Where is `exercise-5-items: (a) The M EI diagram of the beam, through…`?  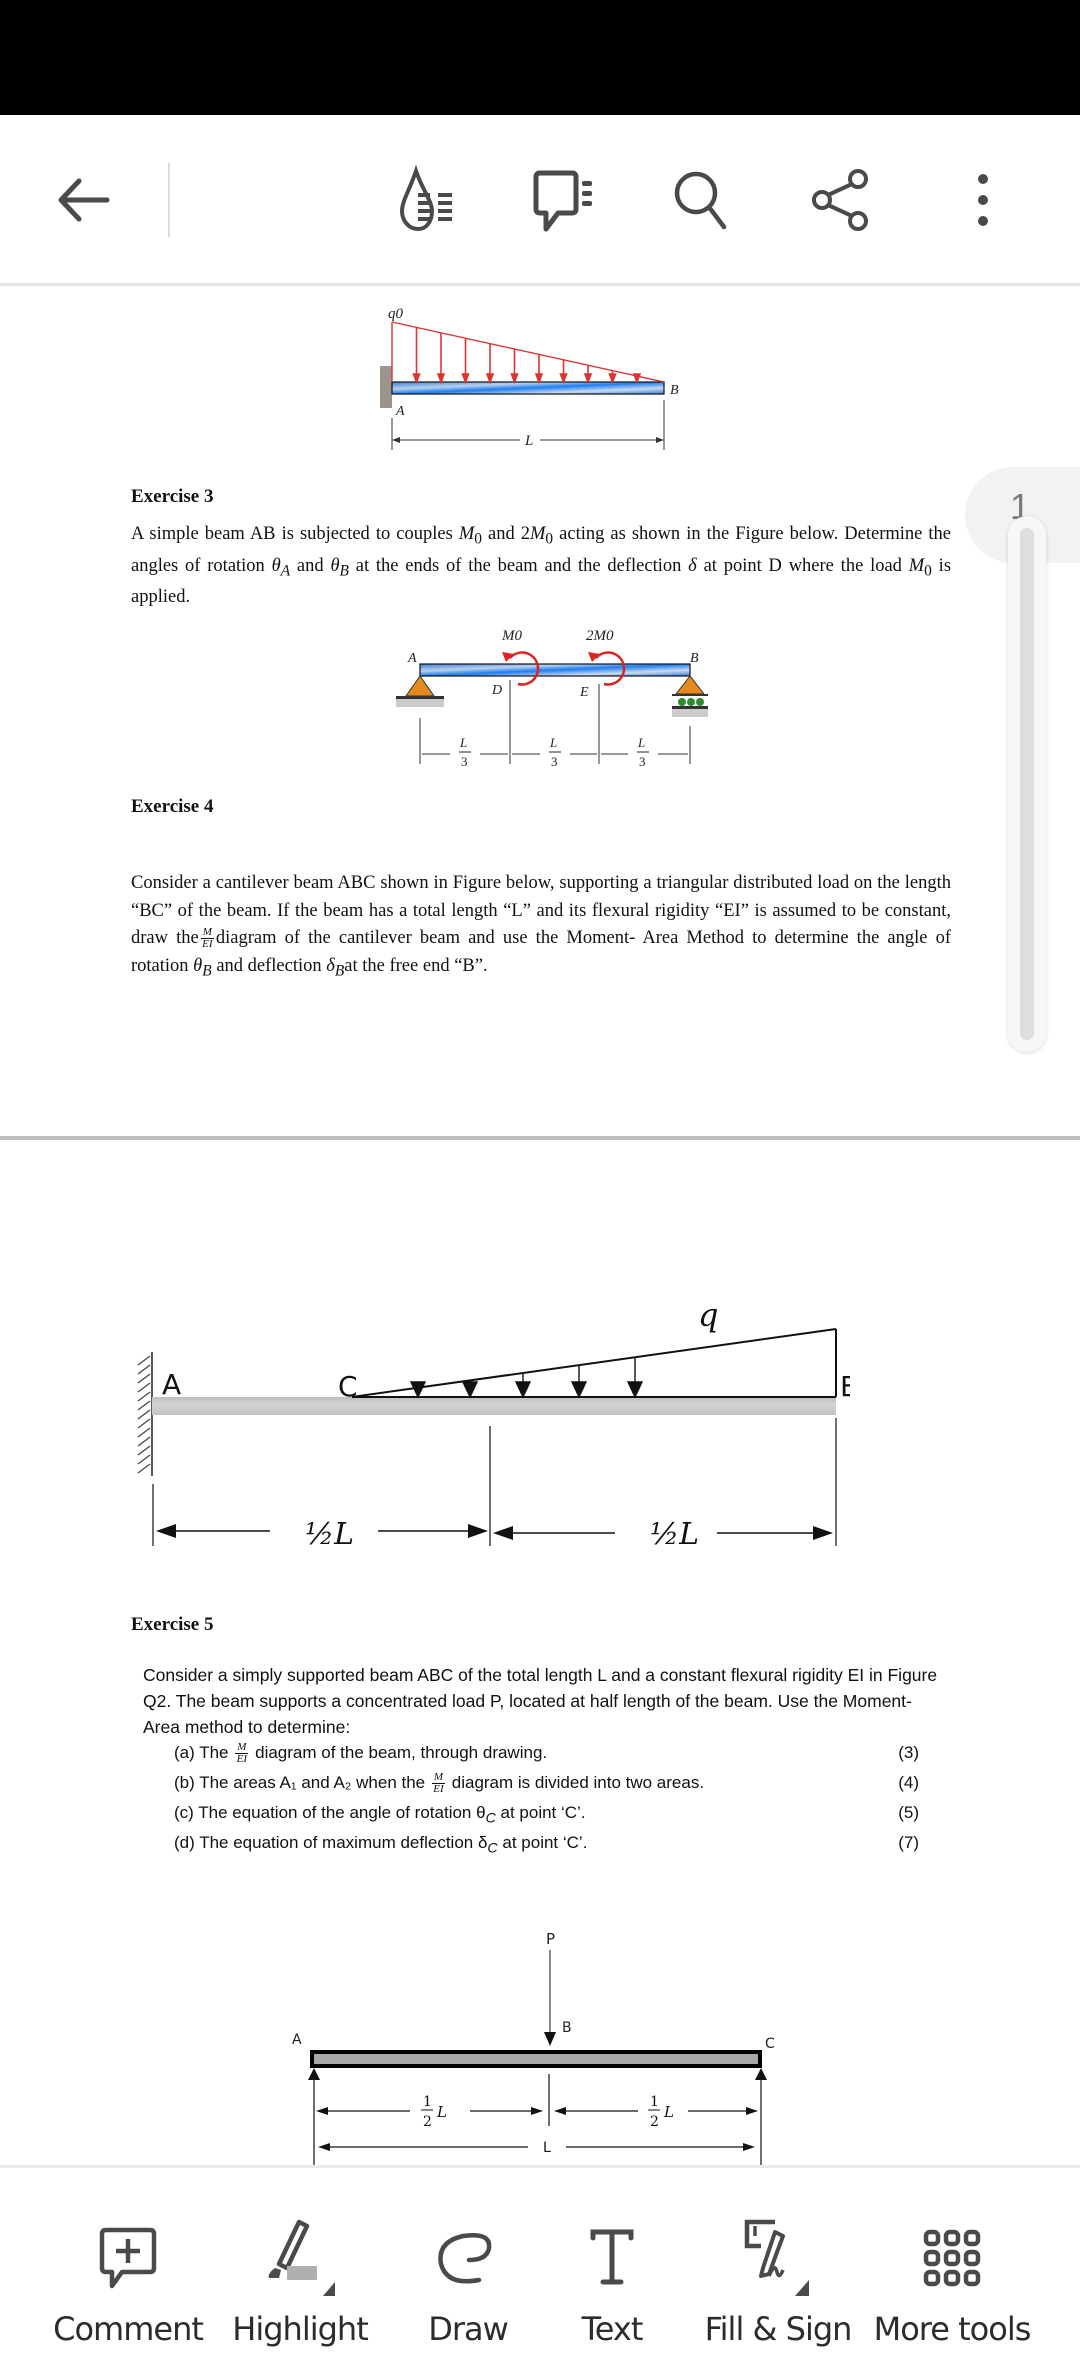
exercise-5-items: (a) The M EI diagram of the beam, through… is located at coordinates (546, 1798).